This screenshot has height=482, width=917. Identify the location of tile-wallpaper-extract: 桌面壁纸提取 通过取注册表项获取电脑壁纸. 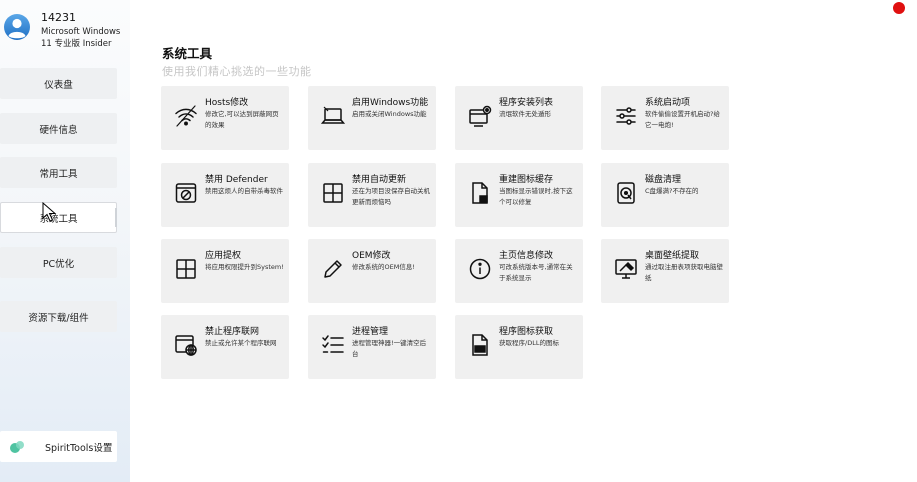
(665, 271).